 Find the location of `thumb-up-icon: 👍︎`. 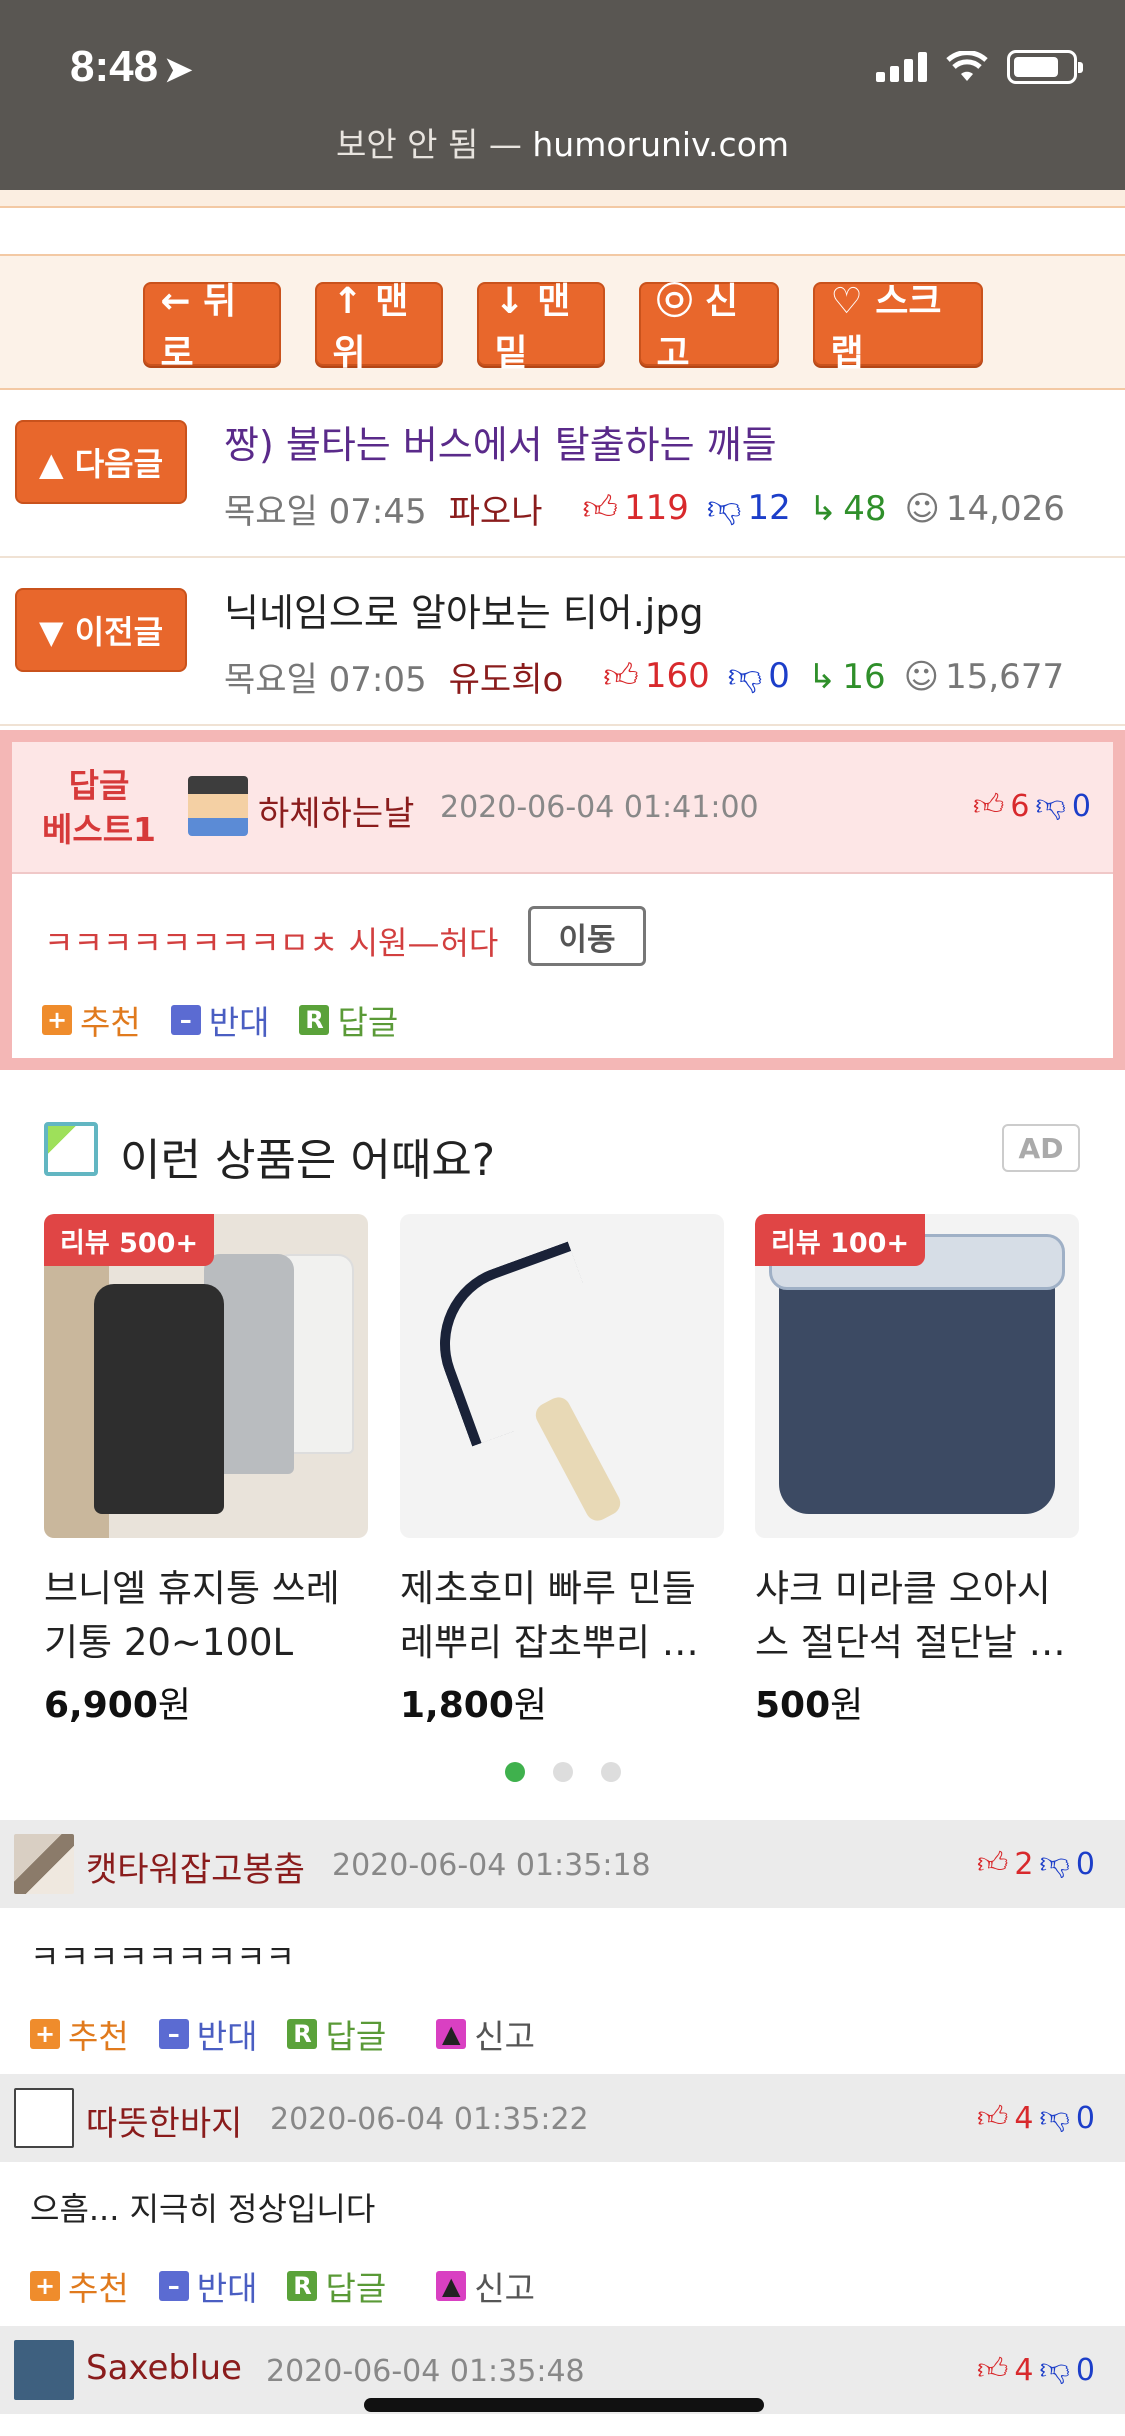

thumb-up-icon: 👍︎ is located at coordinates (993, 2369).